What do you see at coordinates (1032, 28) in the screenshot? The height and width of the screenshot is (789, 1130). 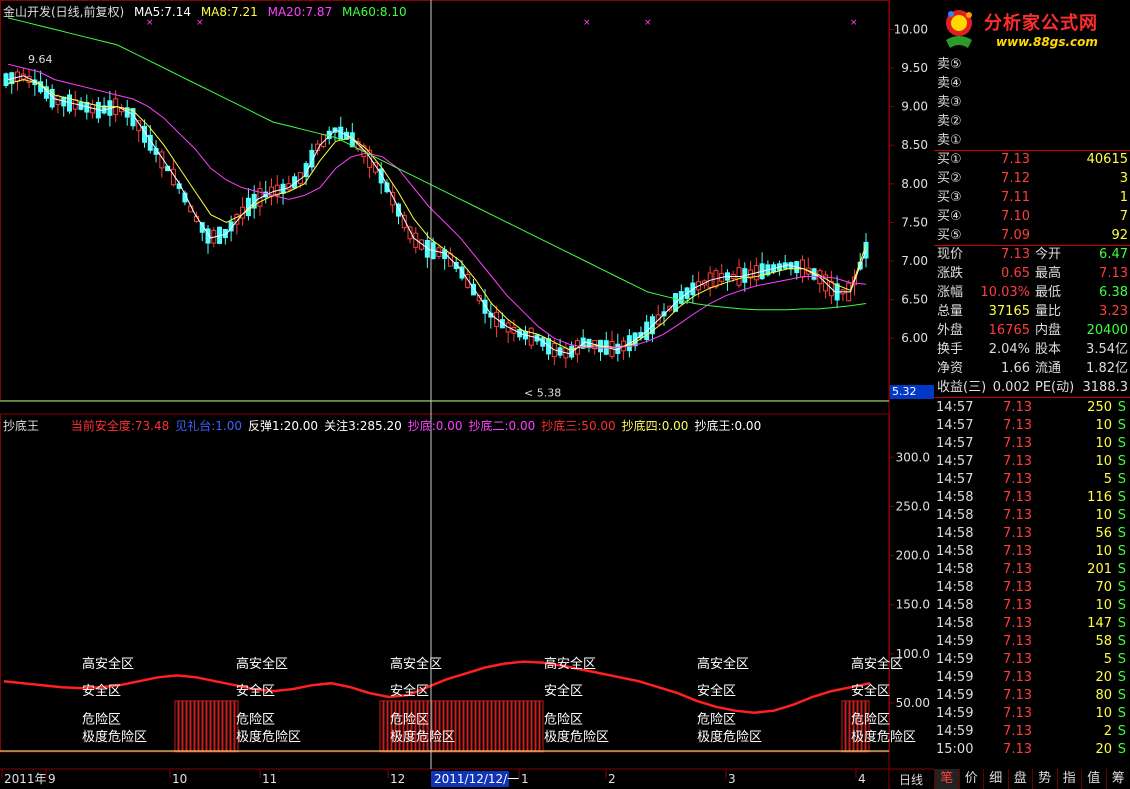 I see `logo: 分析家公式网 www.88gs.com` at bounding box center [1032, 28].